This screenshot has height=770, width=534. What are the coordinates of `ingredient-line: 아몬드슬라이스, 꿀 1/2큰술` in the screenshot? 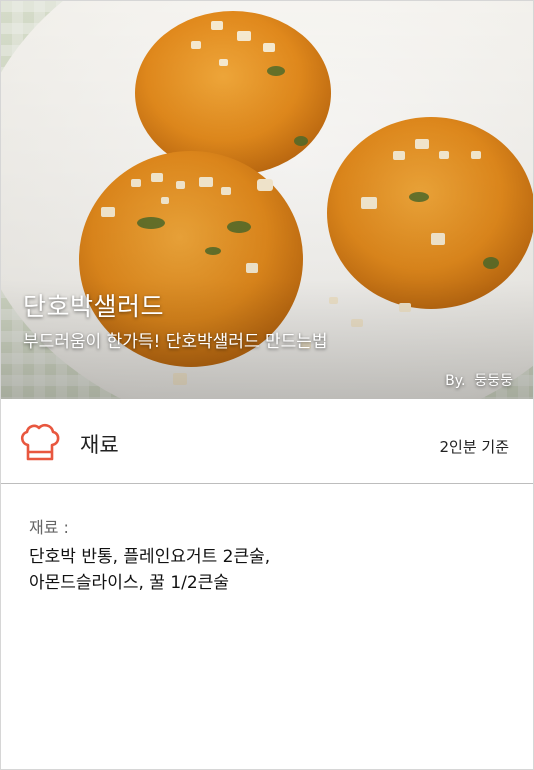 It's located at (129, 583).